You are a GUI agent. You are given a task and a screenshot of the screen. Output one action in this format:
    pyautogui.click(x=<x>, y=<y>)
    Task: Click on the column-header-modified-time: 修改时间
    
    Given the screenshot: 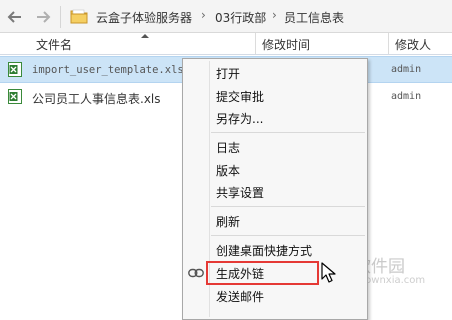 What is the action you would take?
    pyautogui.click(x=286, y=44)
    